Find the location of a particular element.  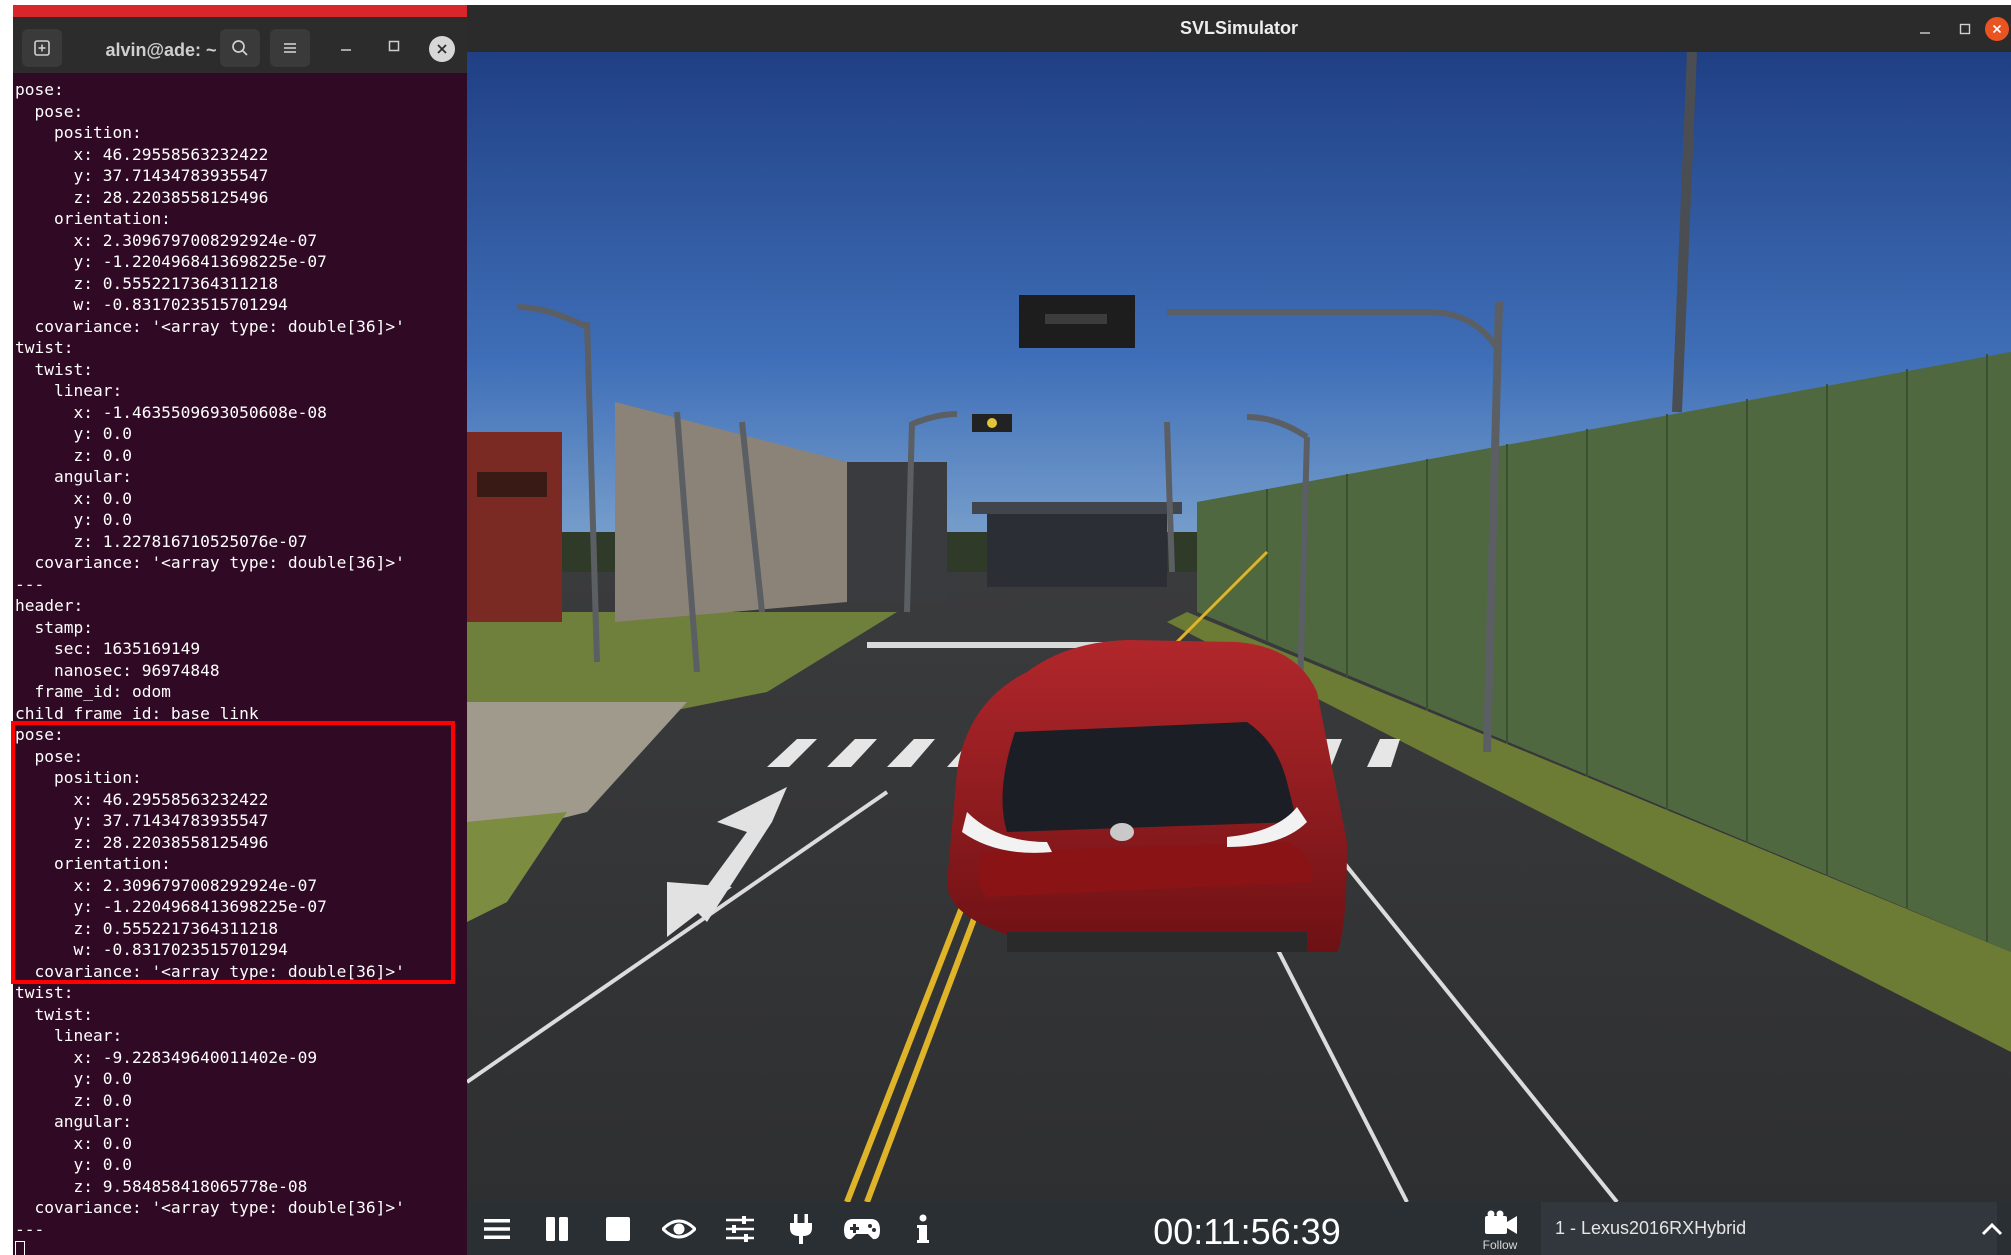

settings-sliders-button is located at coordinates (740, 1229).